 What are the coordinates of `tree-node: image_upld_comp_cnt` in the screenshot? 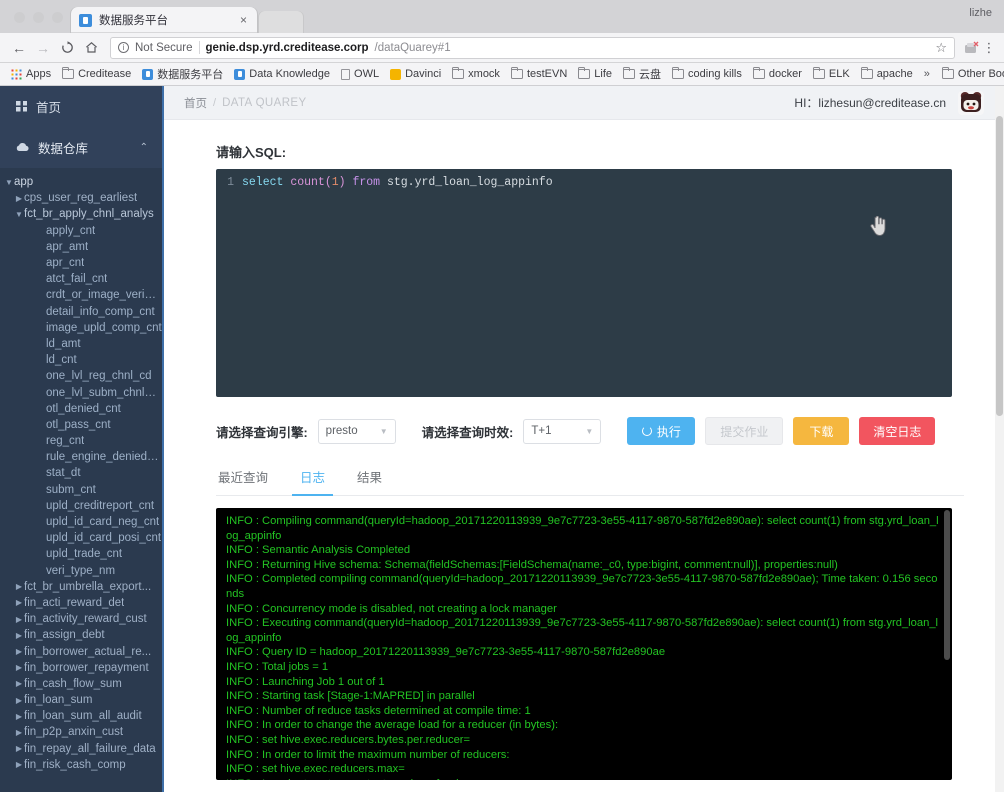 It's located at (81, 328).